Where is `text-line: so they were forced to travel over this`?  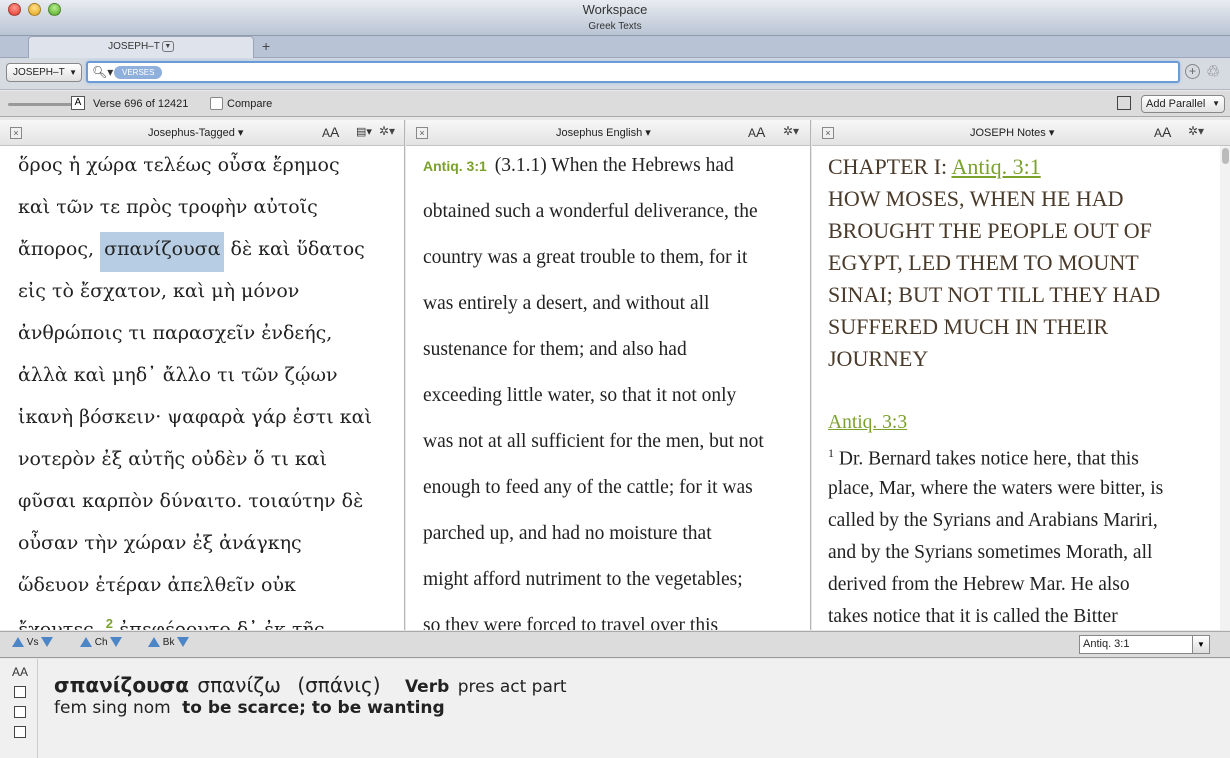 text-line: so they were forced to travel over this is located at coordinates (571, 622).